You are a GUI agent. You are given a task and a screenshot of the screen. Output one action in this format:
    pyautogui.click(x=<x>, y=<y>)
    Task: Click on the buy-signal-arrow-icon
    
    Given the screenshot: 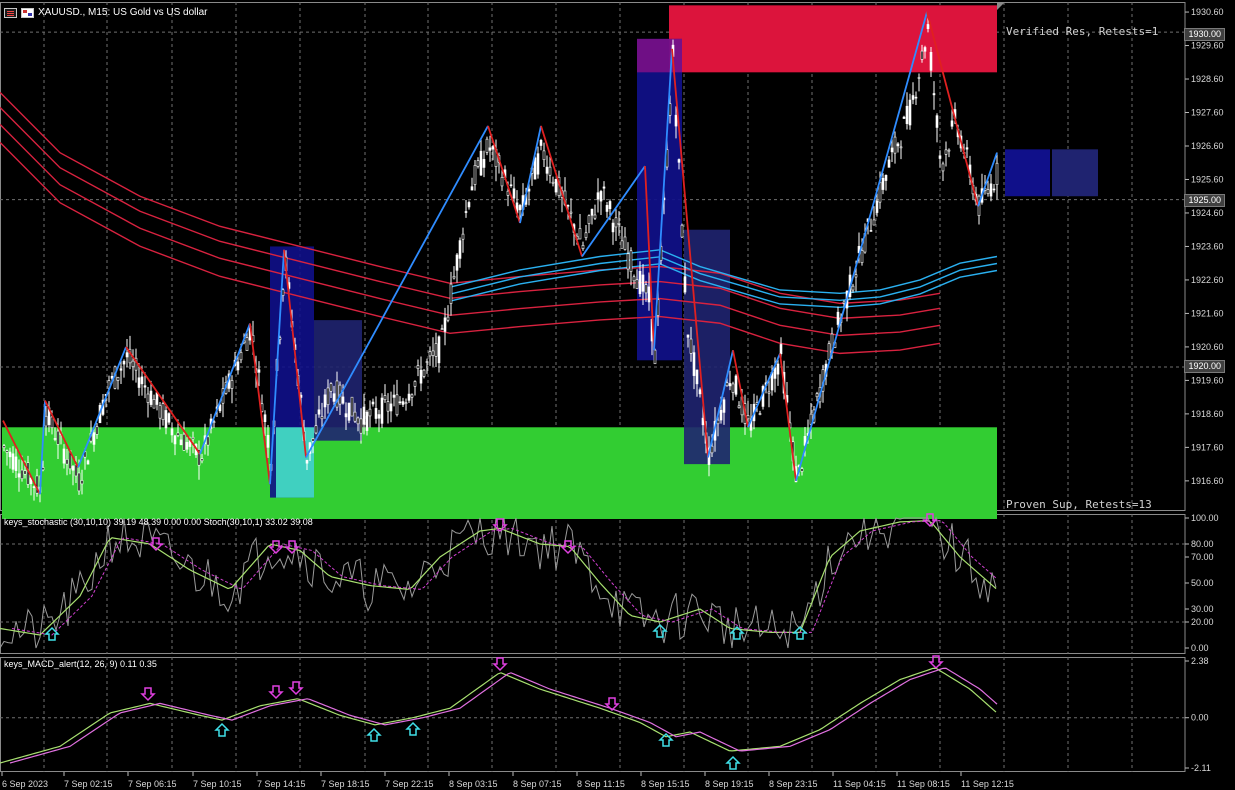 What is the action you would take?
    pyautogui.click(x=374, y=734)
    